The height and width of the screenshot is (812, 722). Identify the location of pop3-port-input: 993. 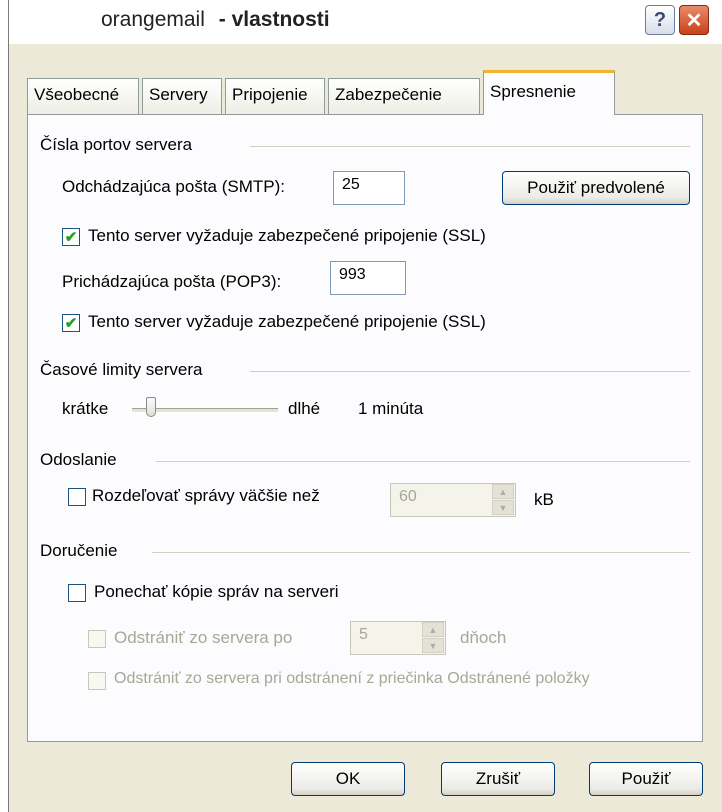
(368, 278).